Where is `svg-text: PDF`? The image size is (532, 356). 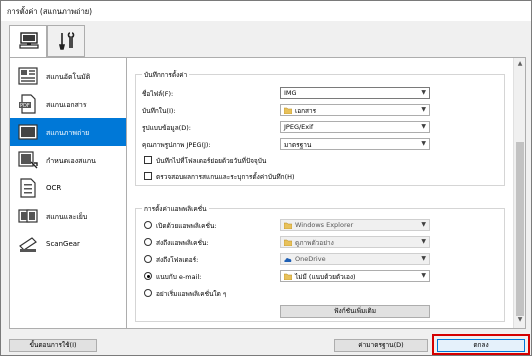
svg-text: PDF is located at coordinates (25, 106).